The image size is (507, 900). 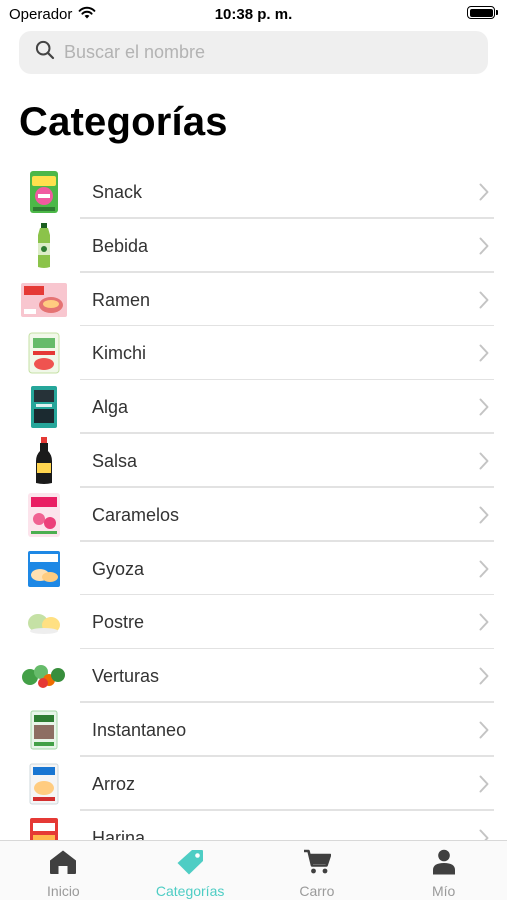 I want to click on category-row-arroz: Arroz, so click(x=253, y=784).